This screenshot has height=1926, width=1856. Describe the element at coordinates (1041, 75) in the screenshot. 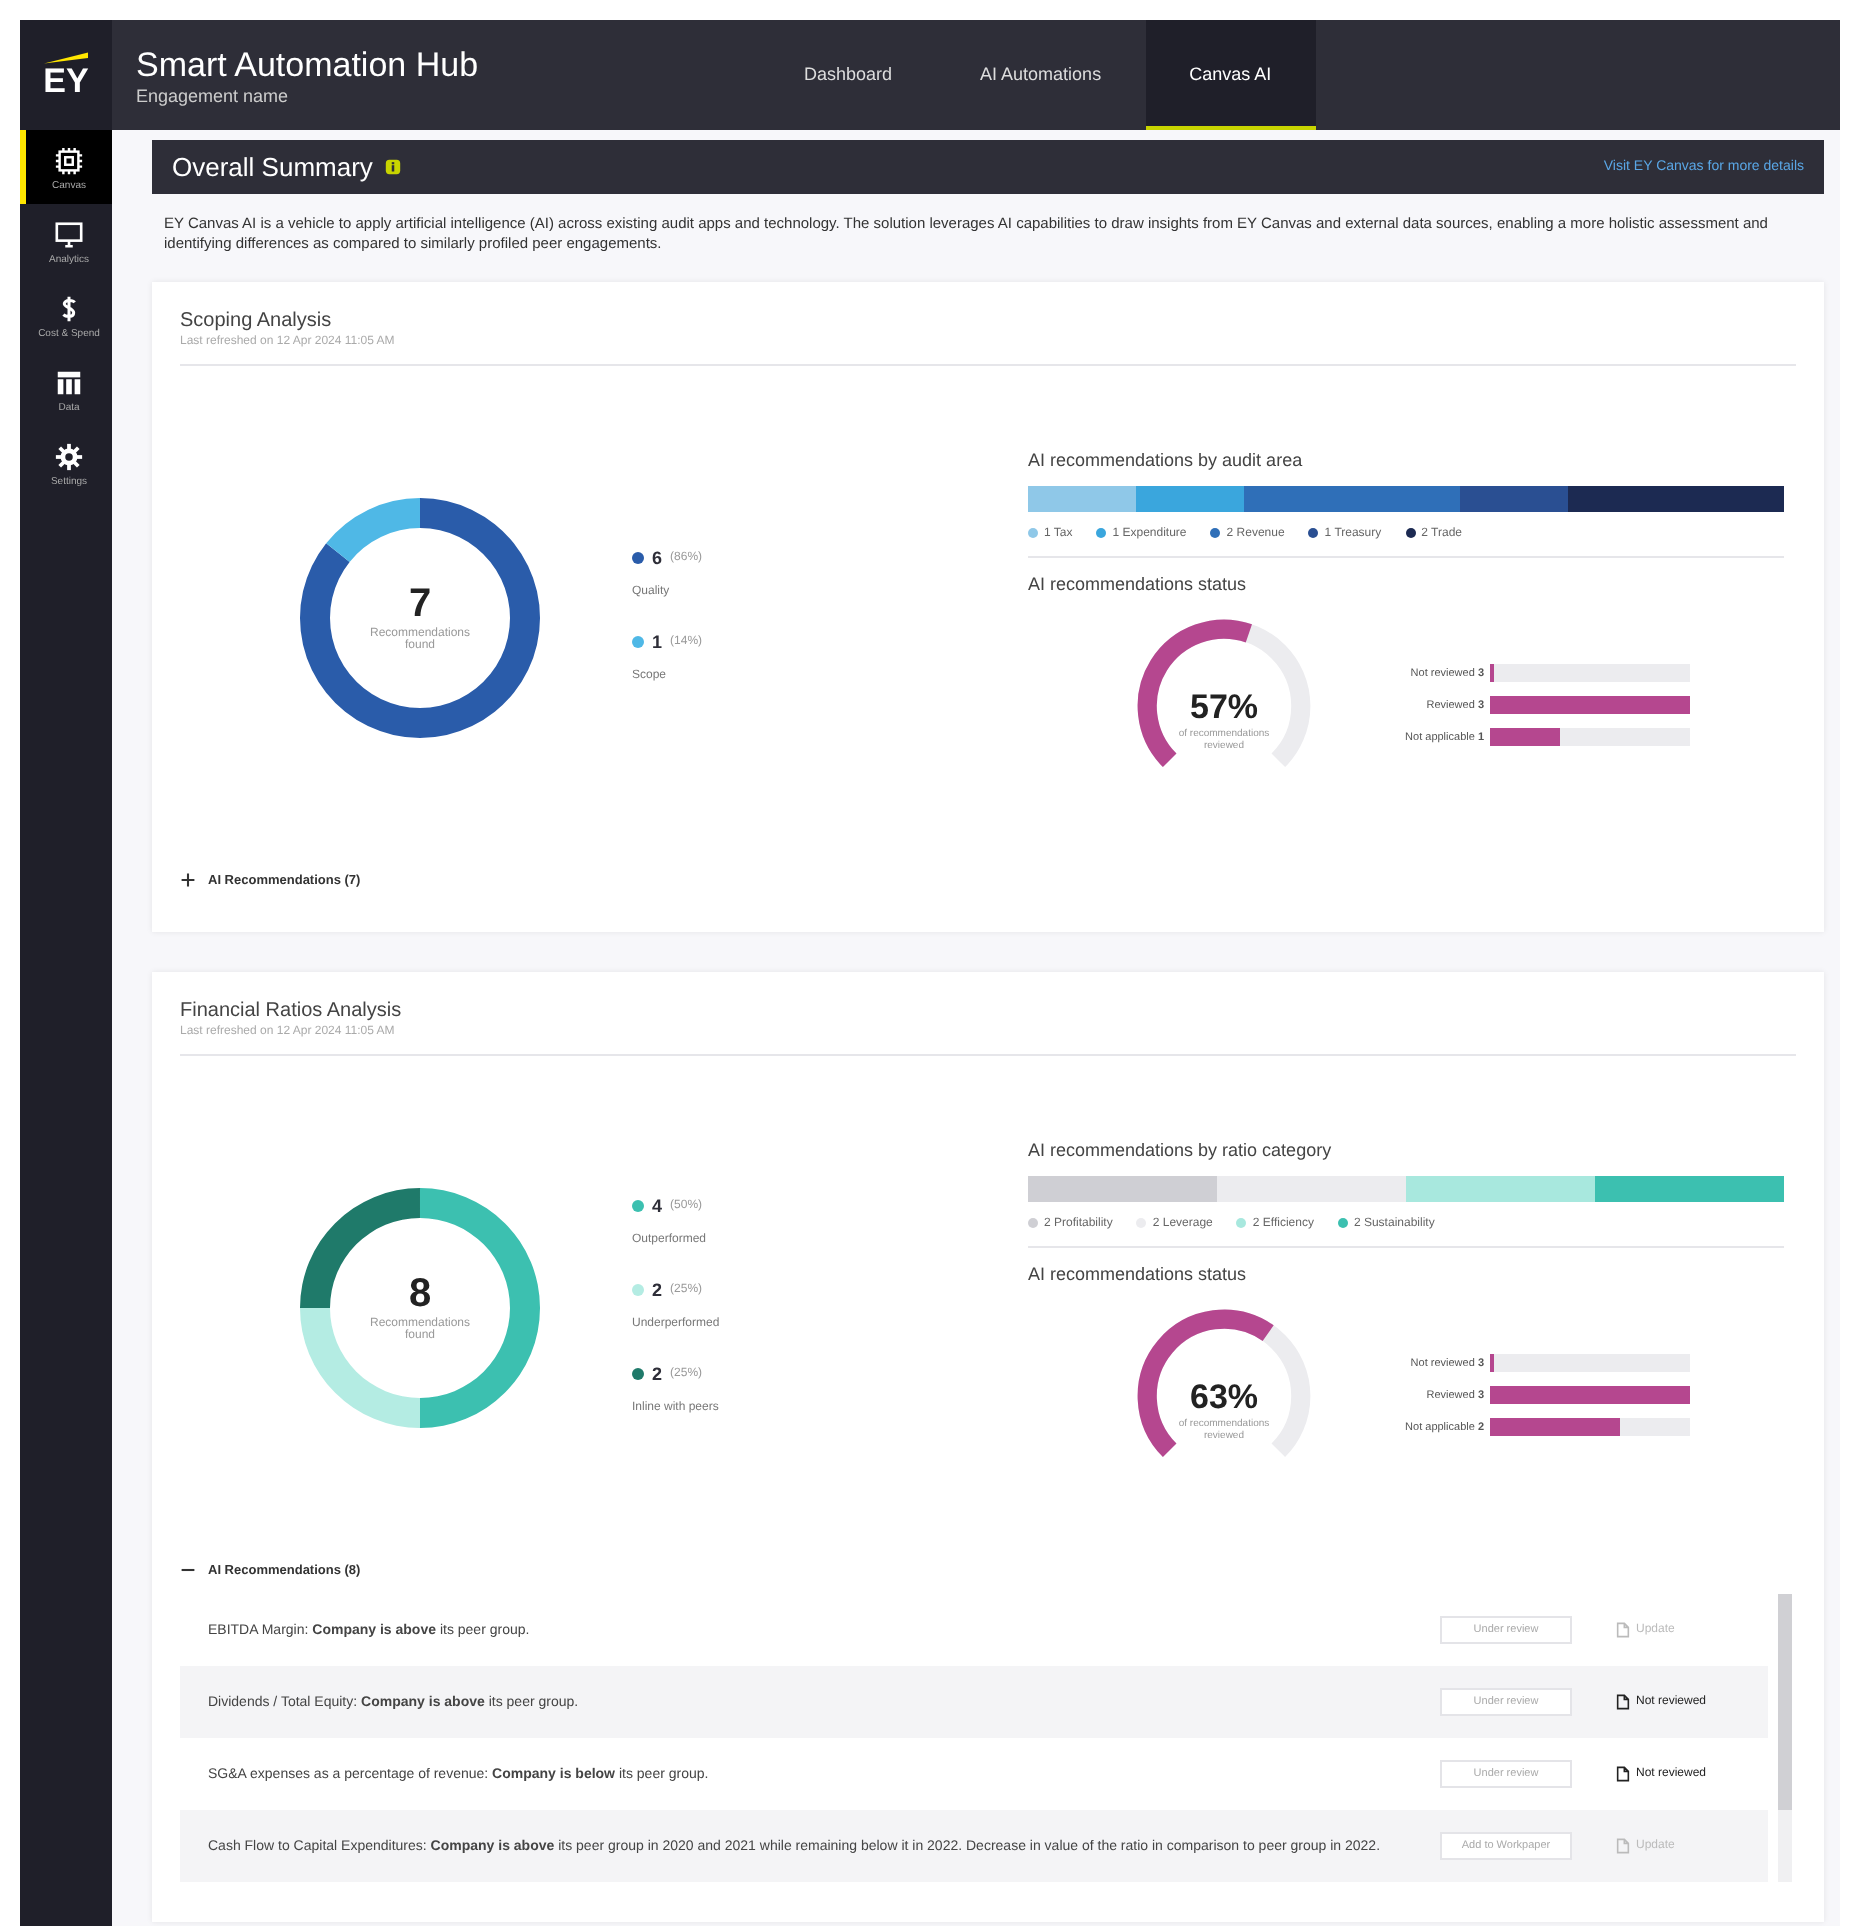

I see `nav-tab: AI Automations` at that location.